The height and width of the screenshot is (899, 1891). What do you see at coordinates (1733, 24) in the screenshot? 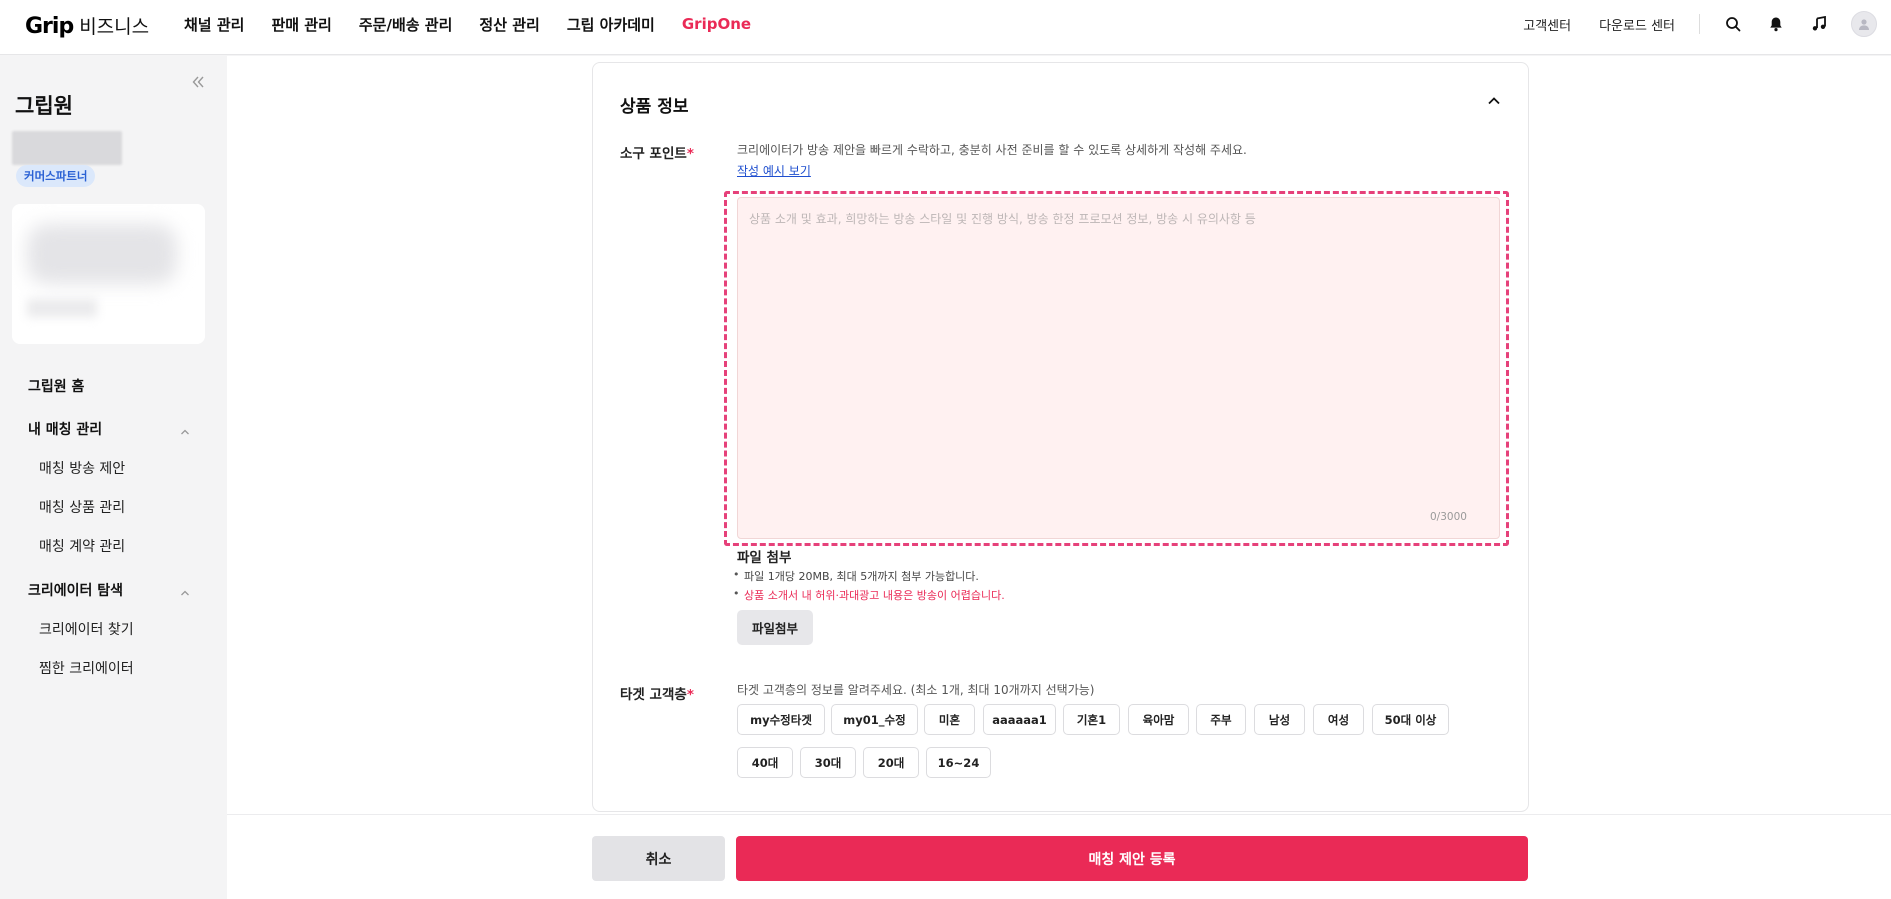
I see `search-icon` at bounding box center [1733, 24].